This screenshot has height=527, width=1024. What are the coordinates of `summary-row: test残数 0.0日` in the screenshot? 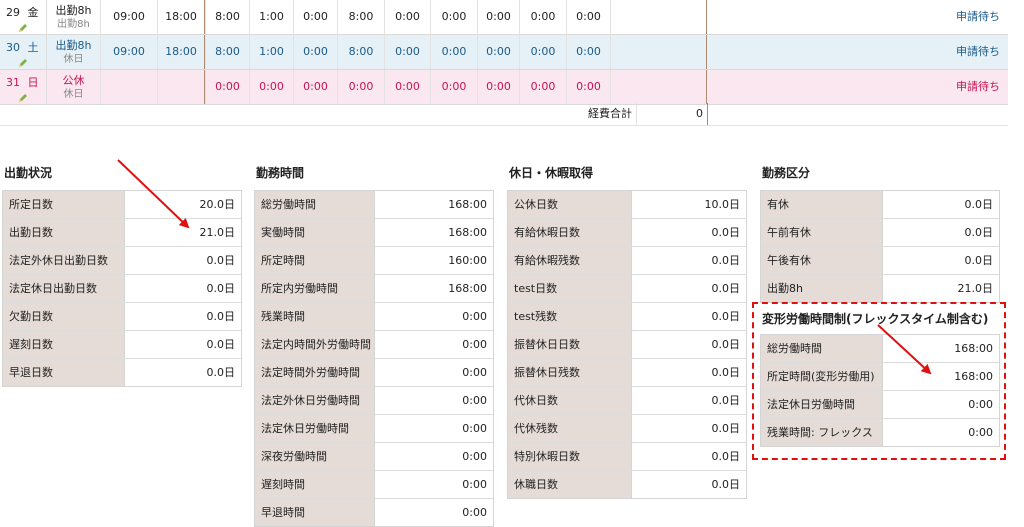 It's located at (627, 317).